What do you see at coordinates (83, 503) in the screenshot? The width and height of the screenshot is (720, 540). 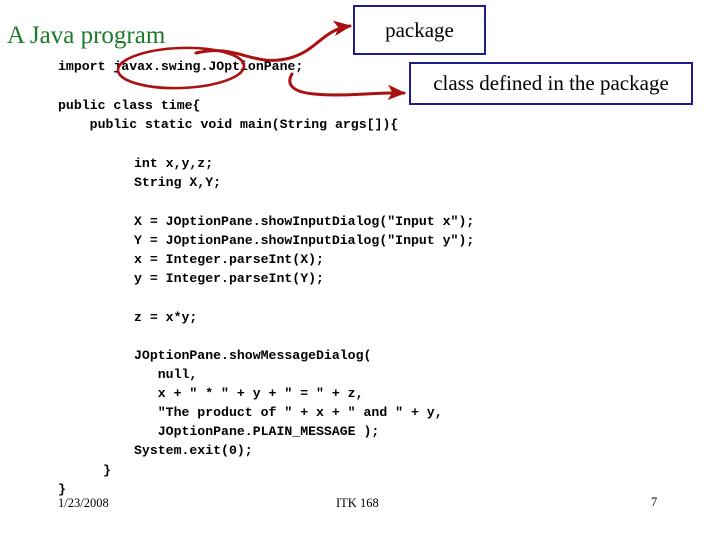 I see `footer-date: 1/23/2008` at bounding box center [83, 503].